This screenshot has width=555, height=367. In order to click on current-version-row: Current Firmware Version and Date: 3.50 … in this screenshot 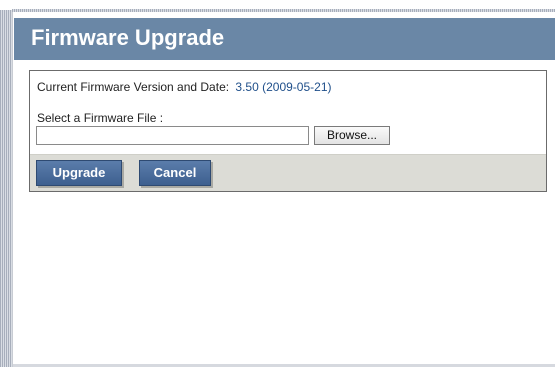, I will do `click(184, 87)`.